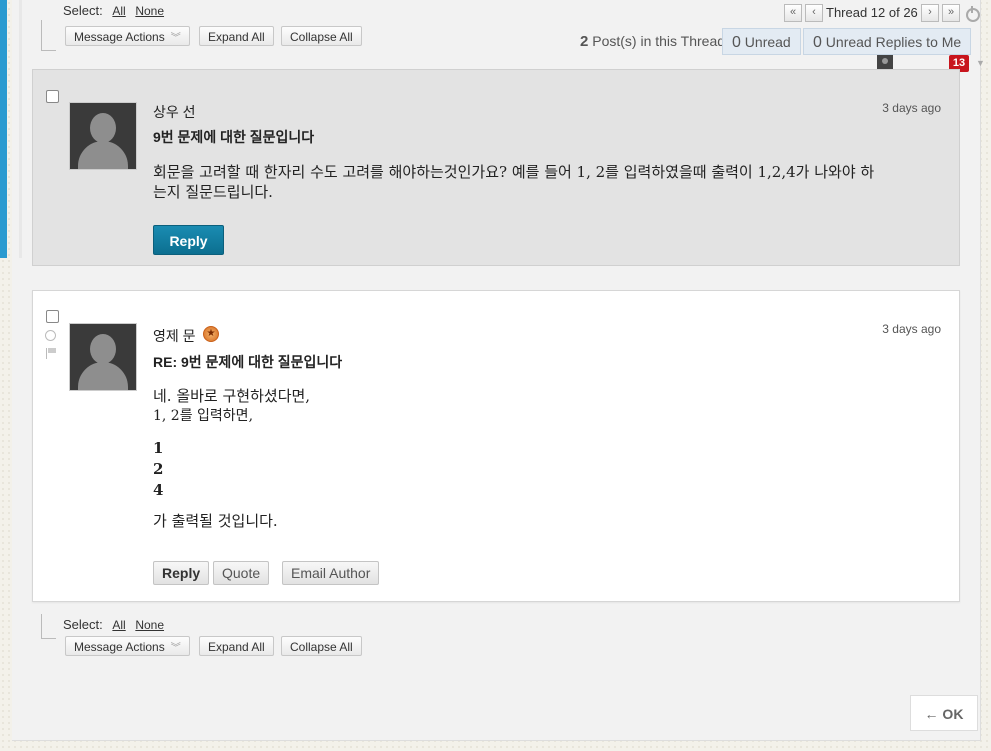 The image size is (991, 751). Describe the element at coordinates (331, 573) in the screenshot. I see `email-author-button: Email Author` at that location.